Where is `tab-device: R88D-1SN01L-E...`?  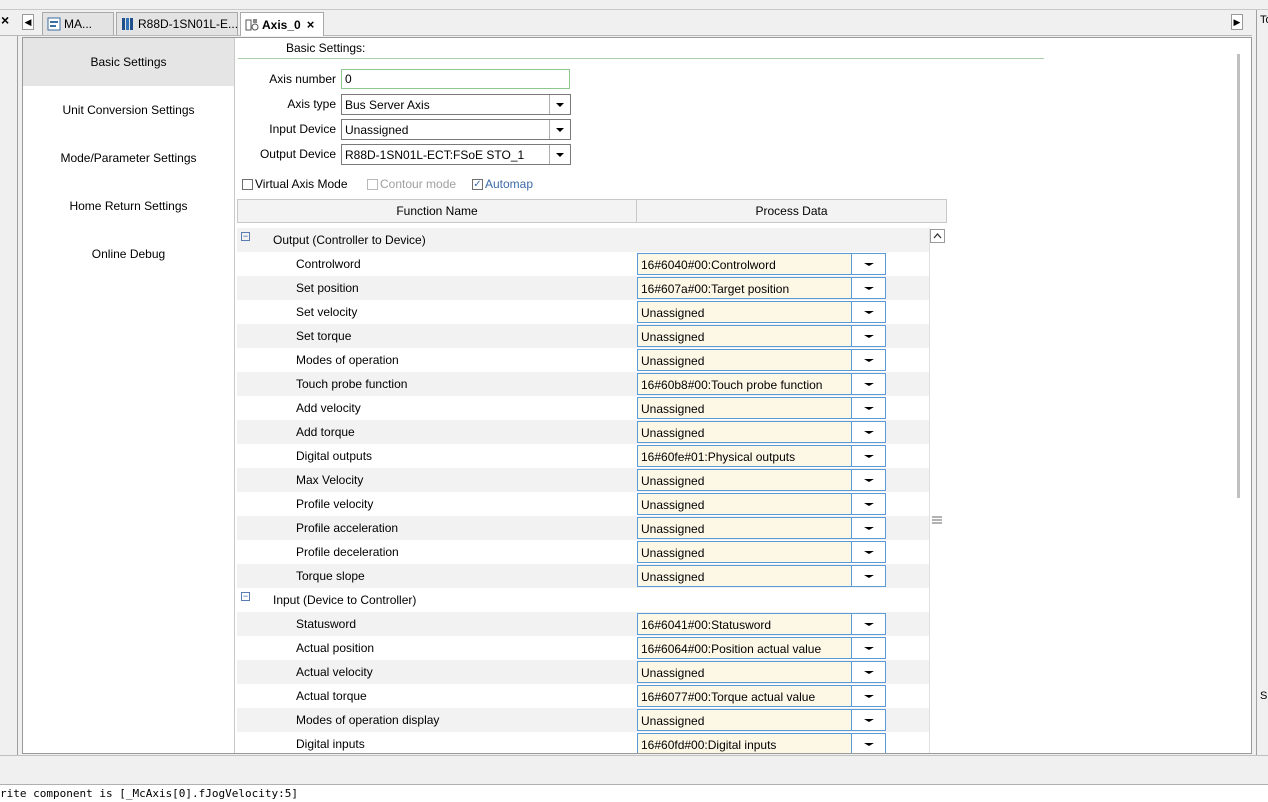 tab-device: R88D-1SN01L-E... is located at coordinates (177, 23).